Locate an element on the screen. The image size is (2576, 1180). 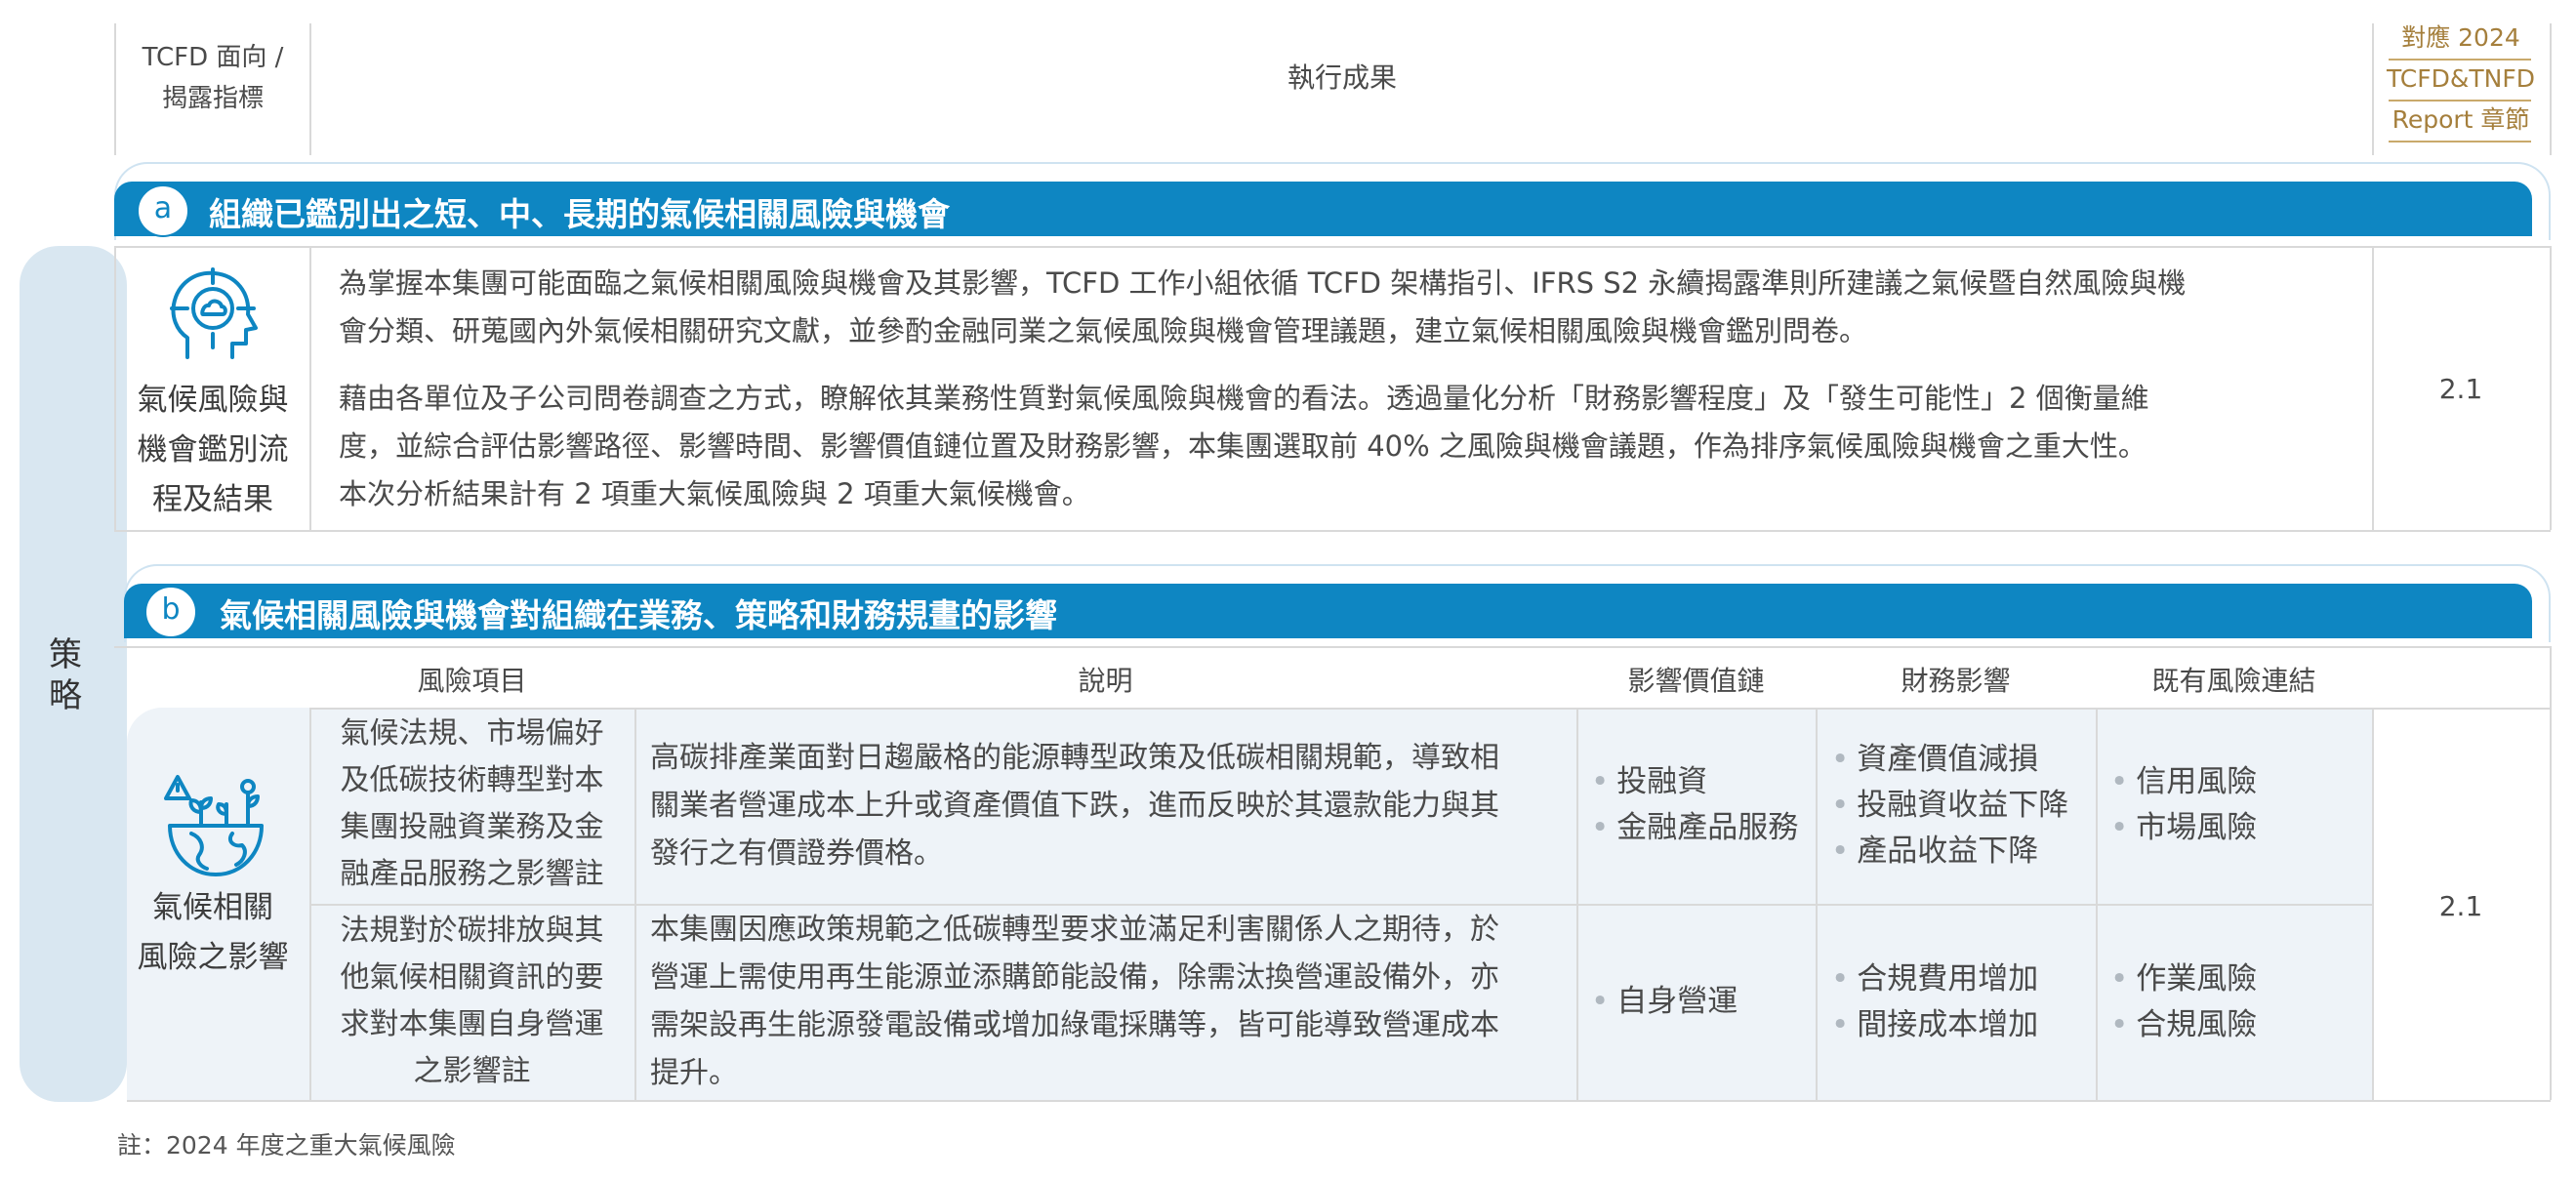
header-col2: 執行成果 is located at coordinates (1342, 77).